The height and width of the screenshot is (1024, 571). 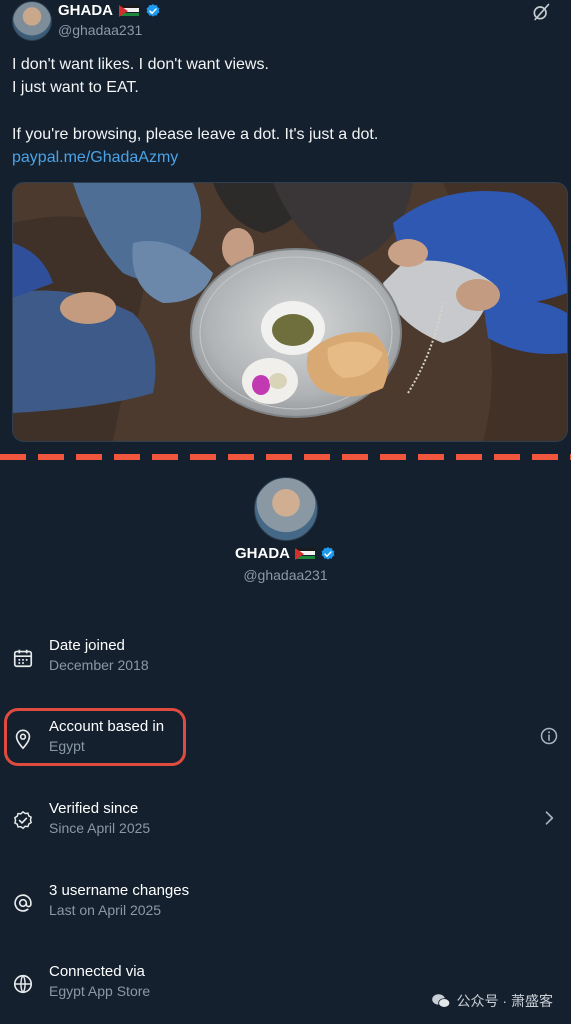 What do you see at coordinates (286, 509) in the screenshot?
I see `profile-avatar` at bounding box center [286, 509].